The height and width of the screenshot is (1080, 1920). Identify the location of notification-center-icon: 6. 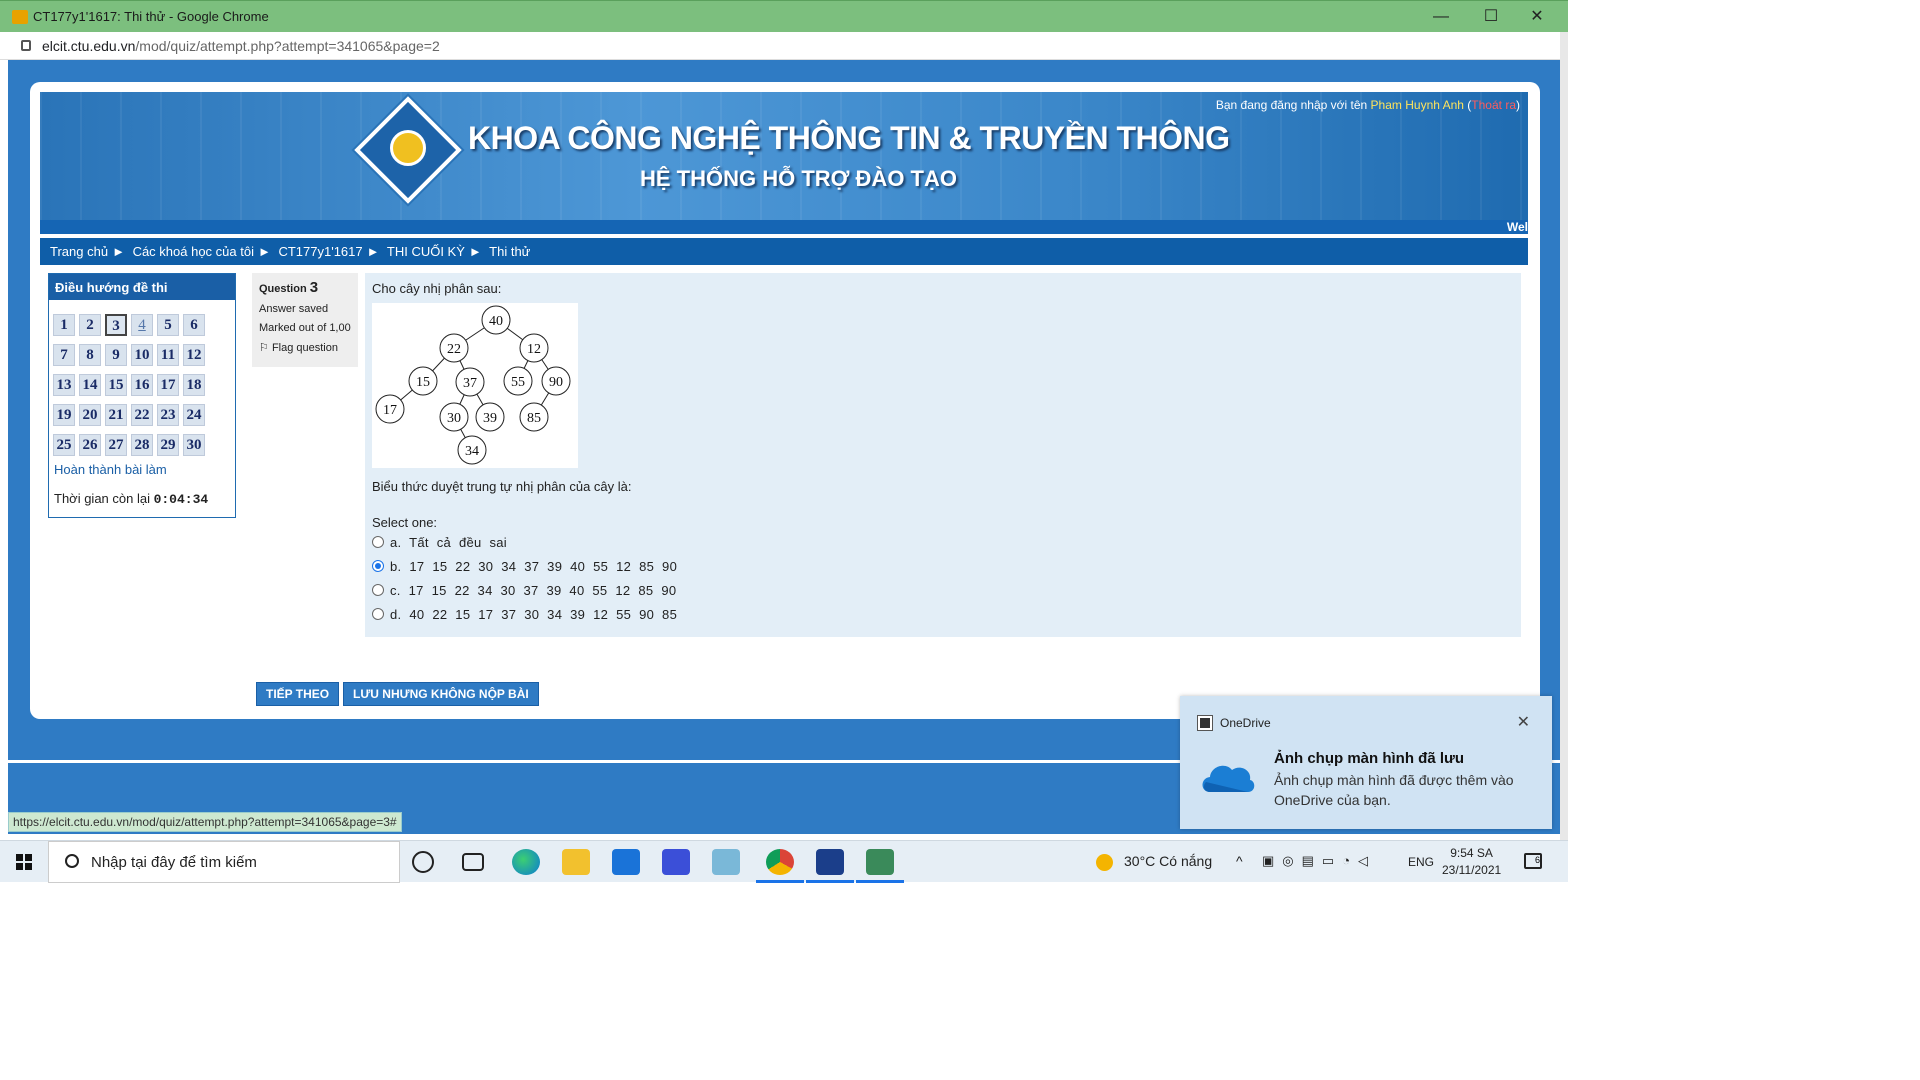
(1533, 861).